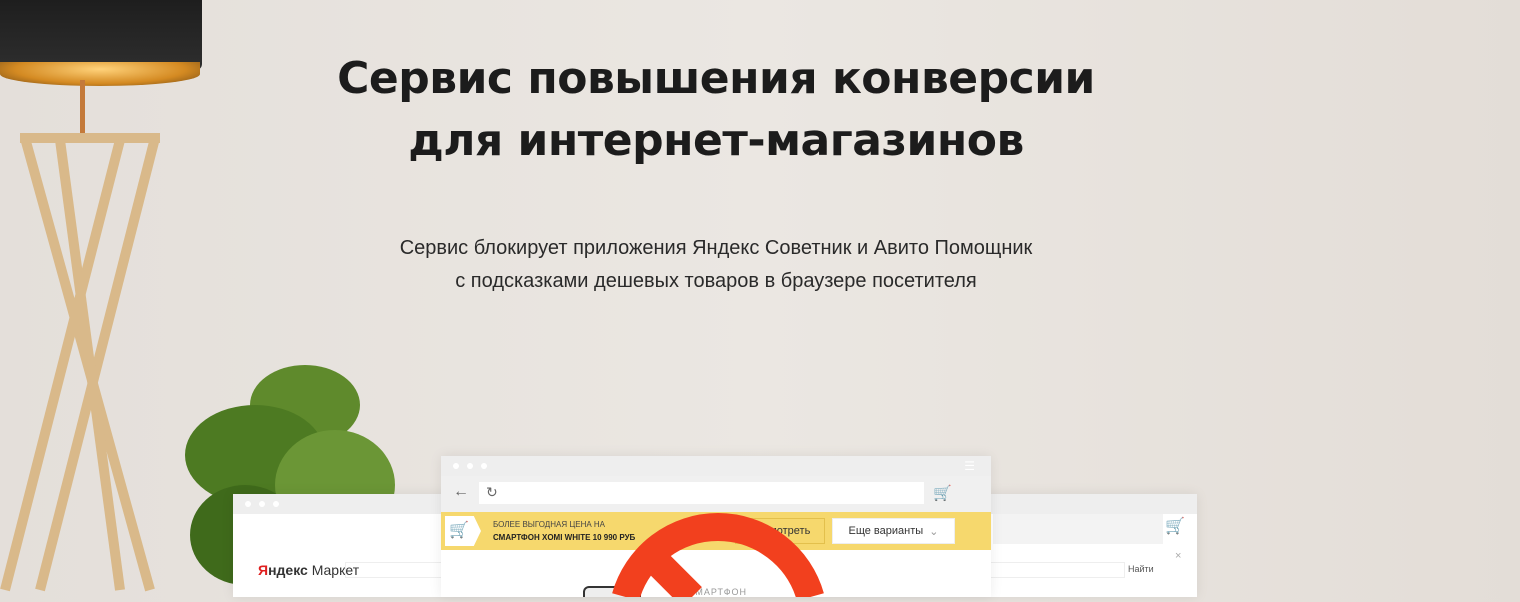  Describe the element at coordinates (893, 531) in the screenshot. I see `more-options-dropdown: Еще варианты ⌄` at that location.